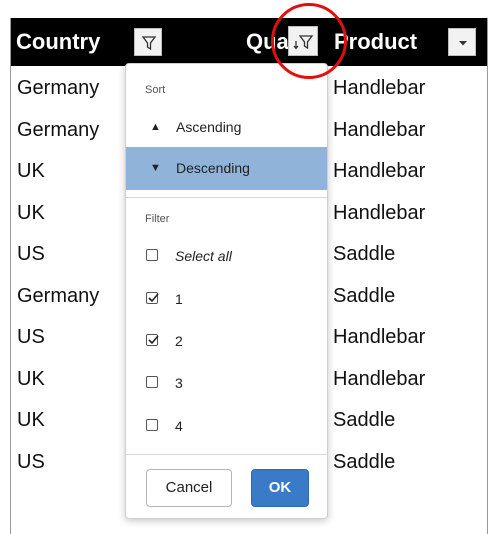 Image resolution: width=498 pixels, height=534 pixels. I want to click on sort-ascending-option: ▲ Ascending, so click(226, 127).